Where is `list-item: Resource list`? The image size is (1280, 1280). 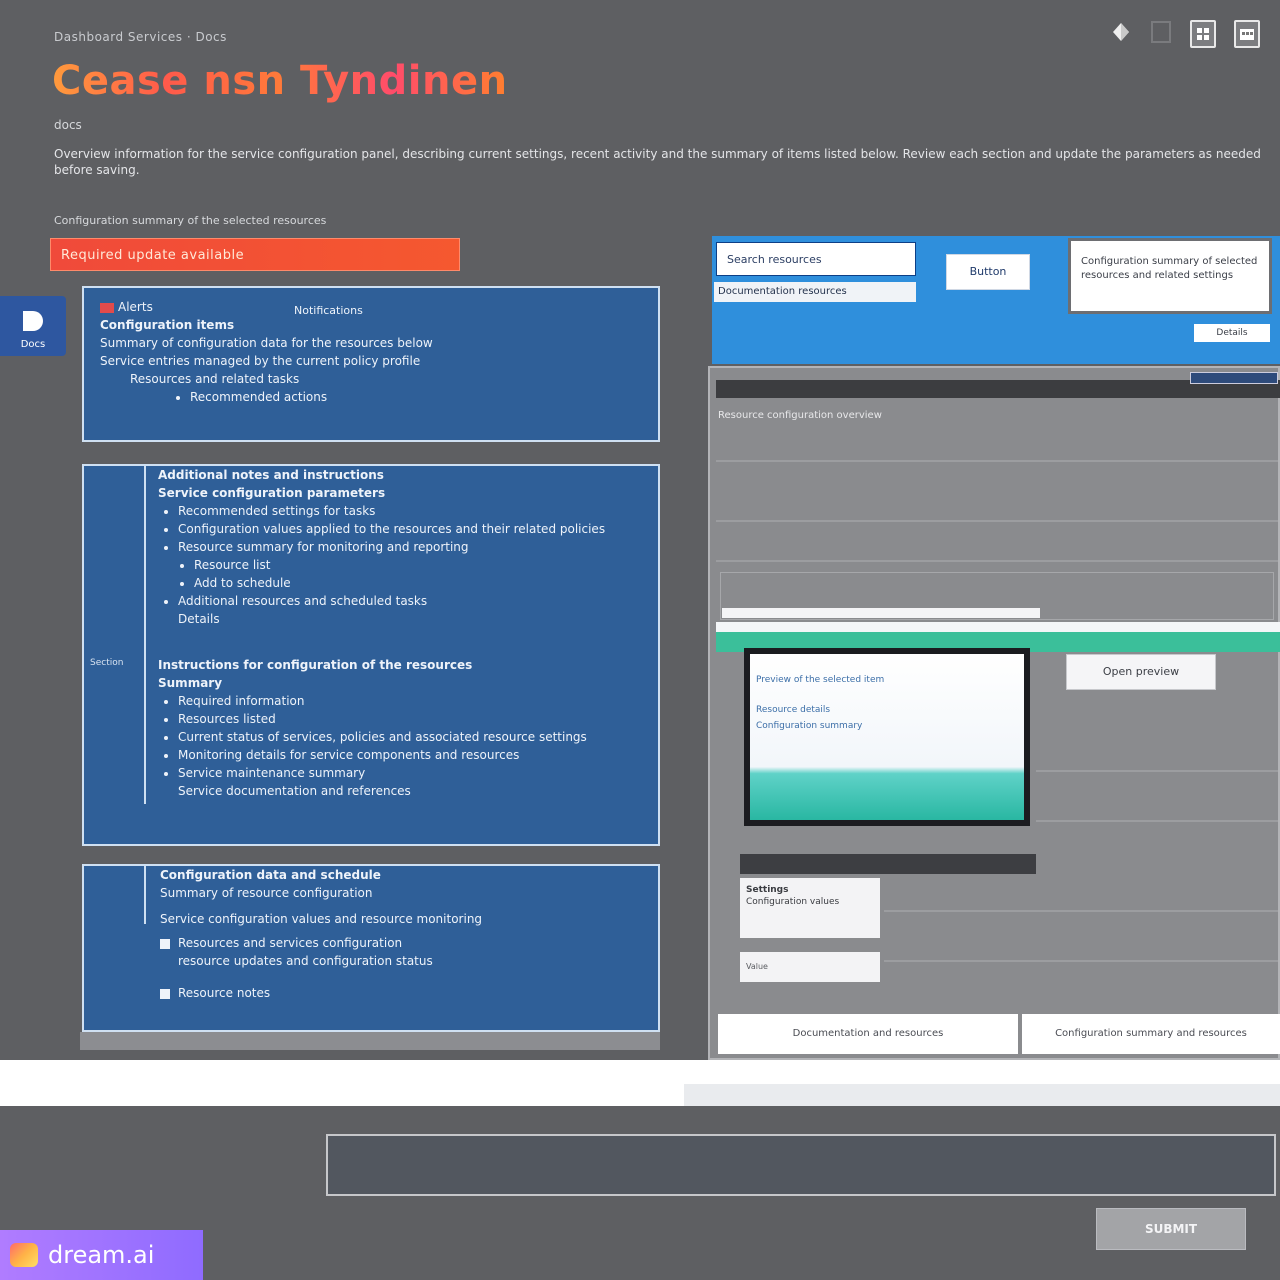
list-item: Resource list is located at coordinates (416, 565).